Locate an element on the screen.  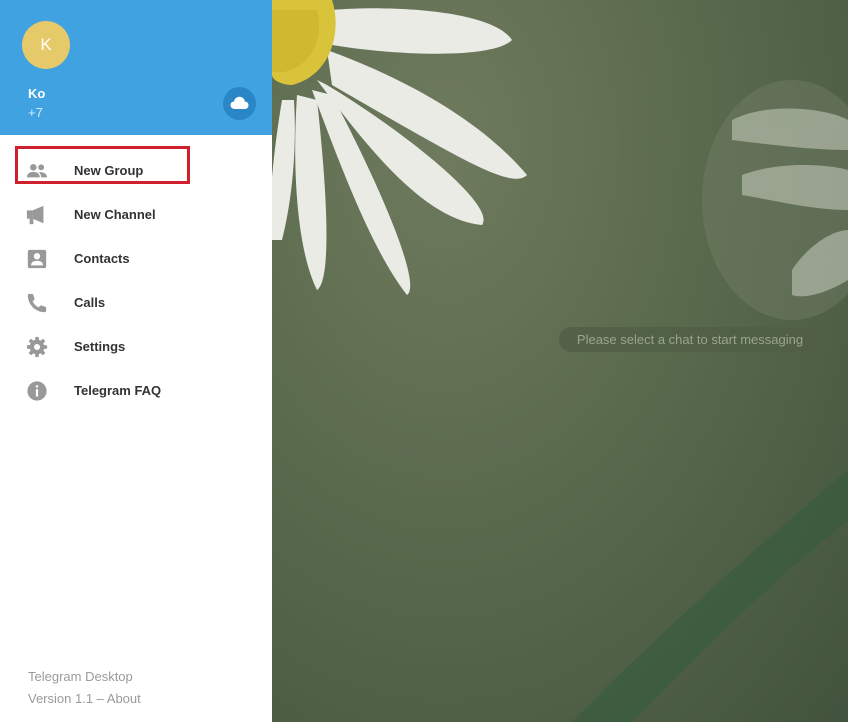
megaphone-icon is located at coordinates (35, 215).